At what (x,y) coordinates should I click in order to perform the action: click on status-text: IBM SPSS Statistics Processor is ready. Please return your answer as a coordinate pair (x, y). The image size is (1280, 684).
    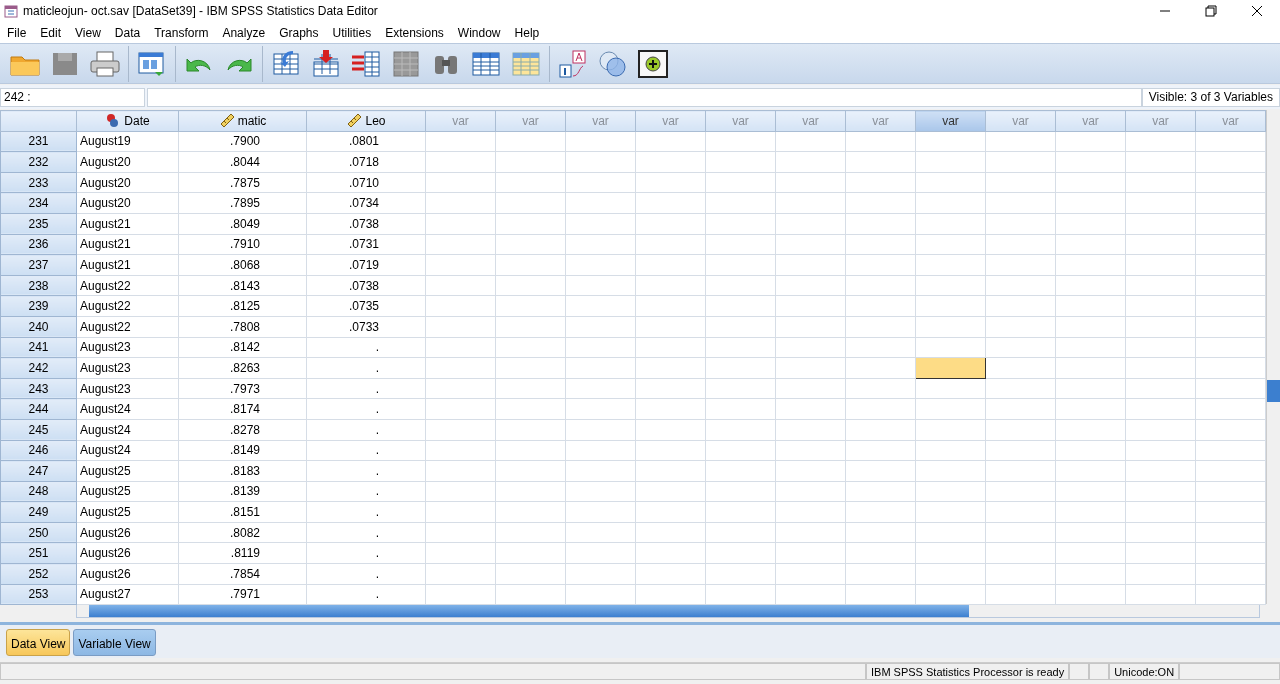
    Looking at the image, I should click on (968, 671).